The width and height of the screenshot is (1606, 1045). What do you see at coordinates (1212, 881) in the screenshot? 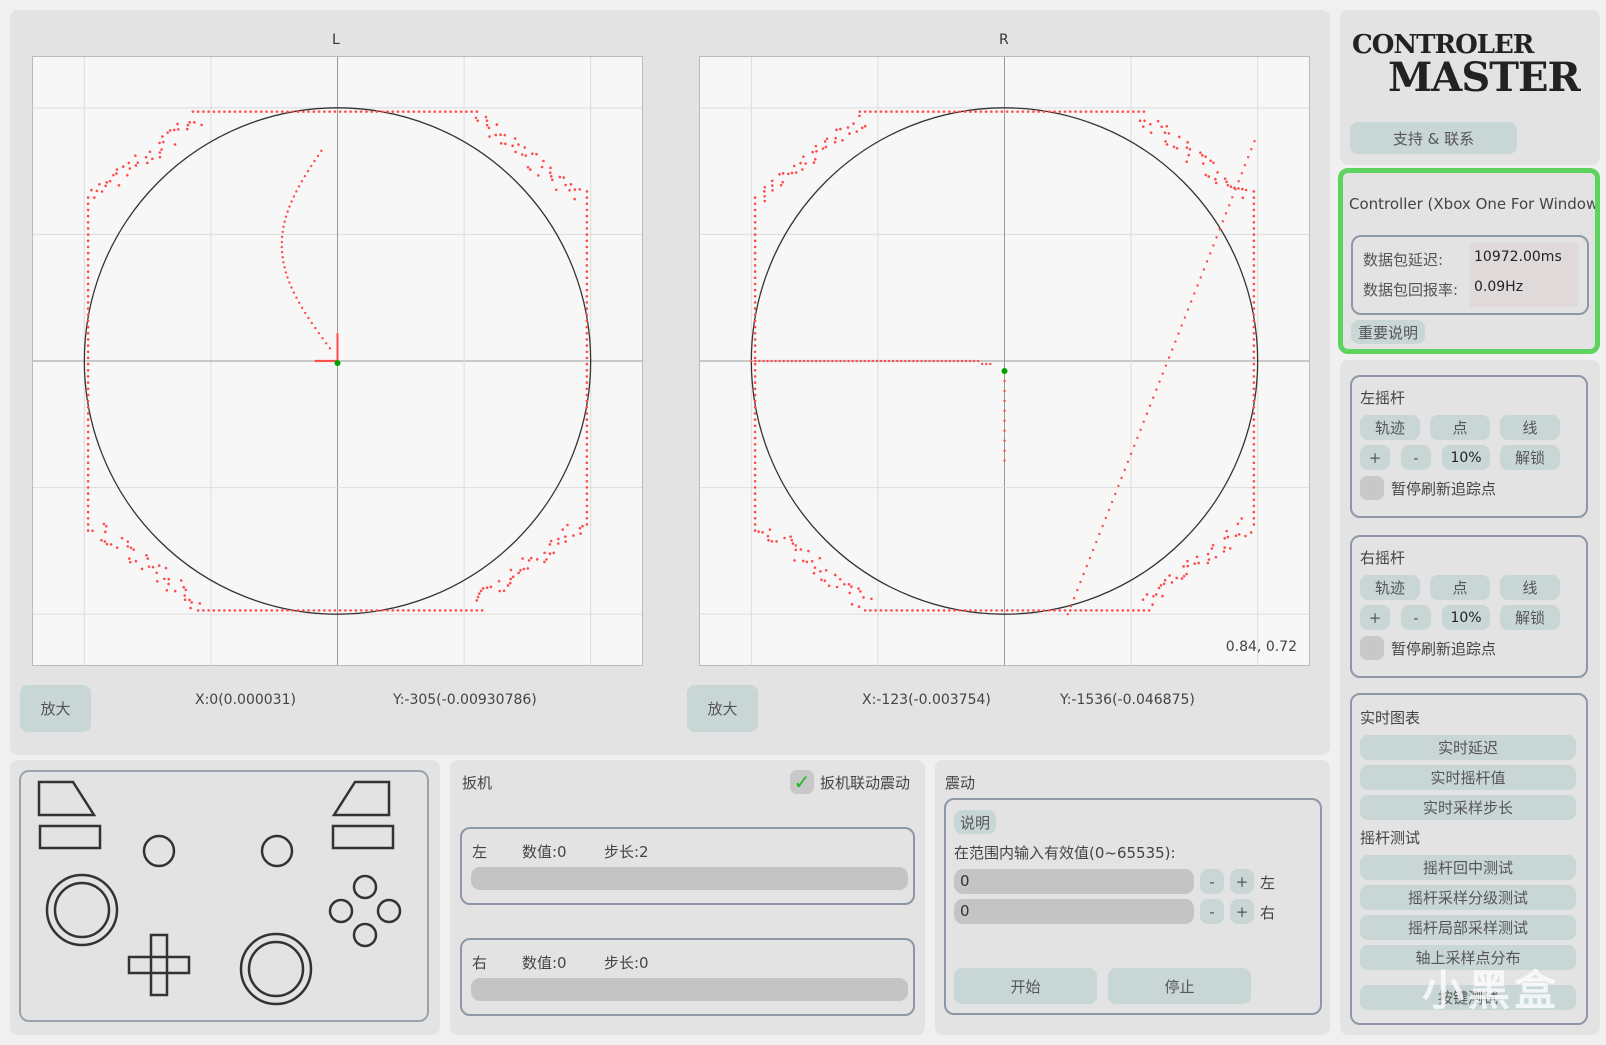
I see `left-vibration-minus: -` at bounding box center [1212, 881].